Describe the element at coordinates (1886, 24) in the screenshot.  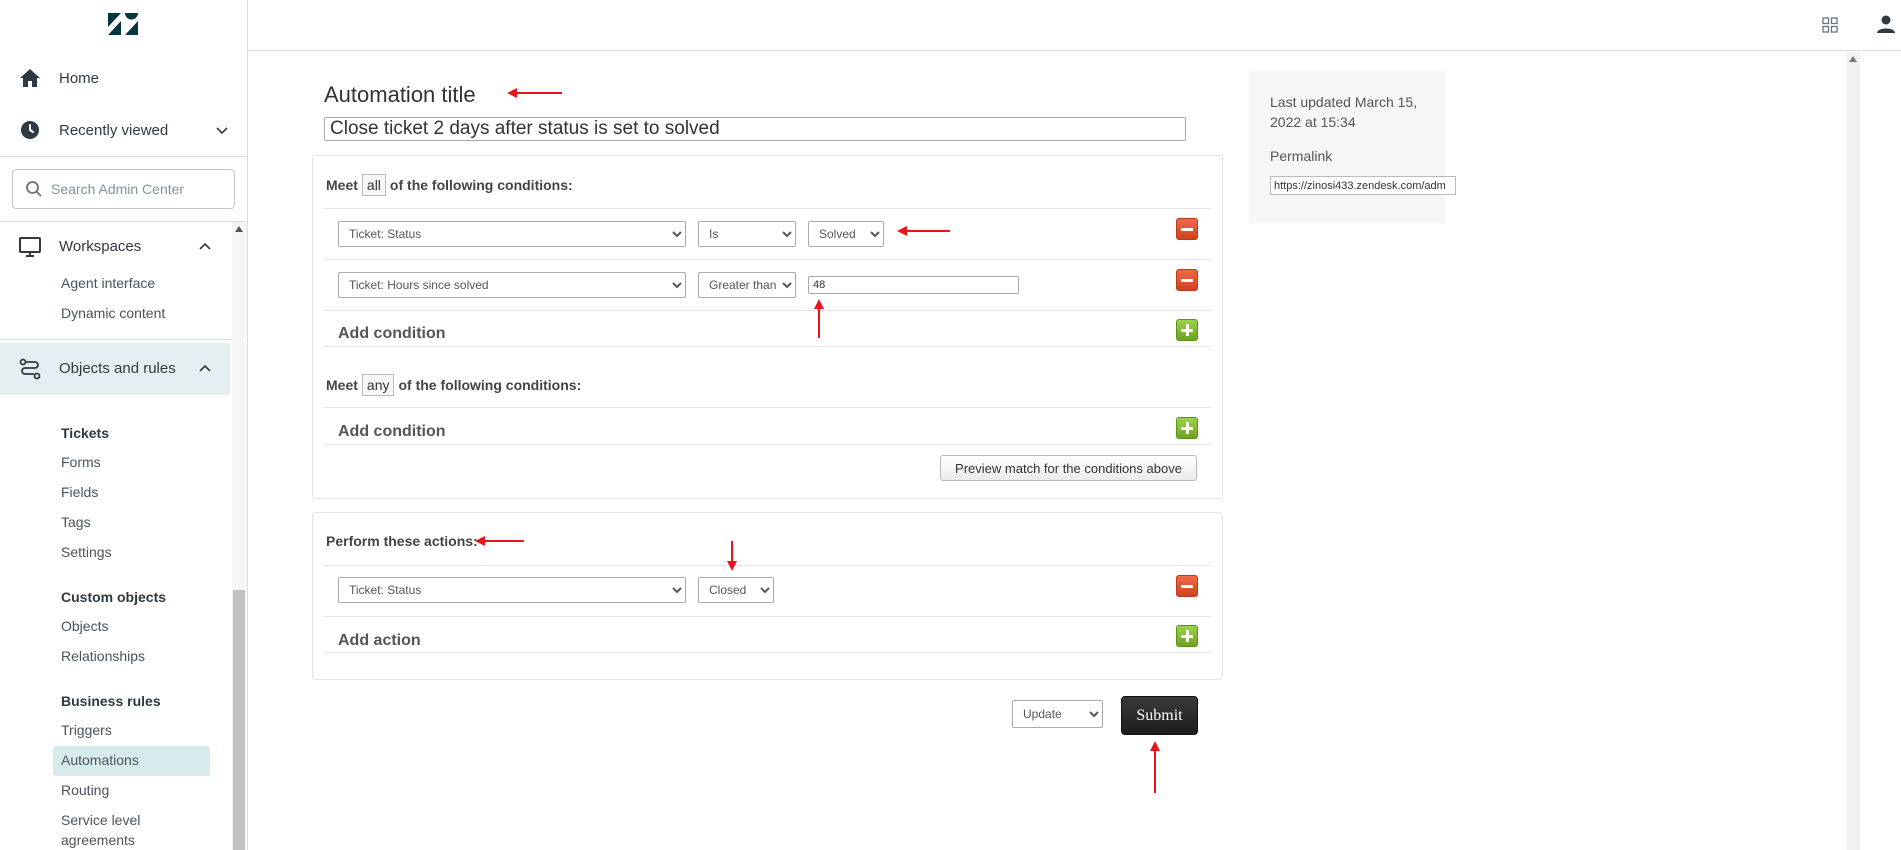
I see `user-icon` at that location.